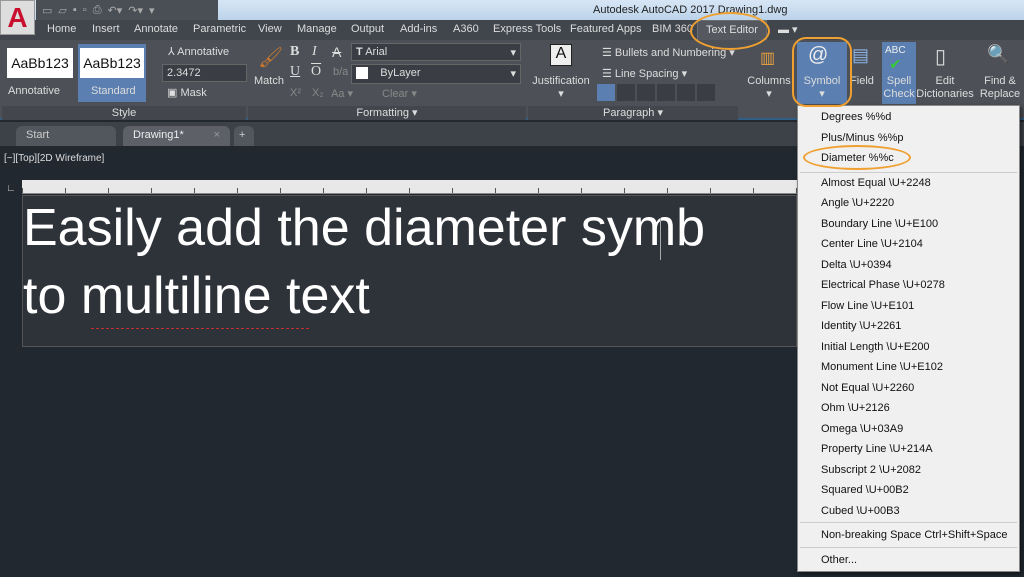 The image size is (1024, 577). I want to click on symbol-menu-item: Not Equal \U+2260, so click(867, 388).